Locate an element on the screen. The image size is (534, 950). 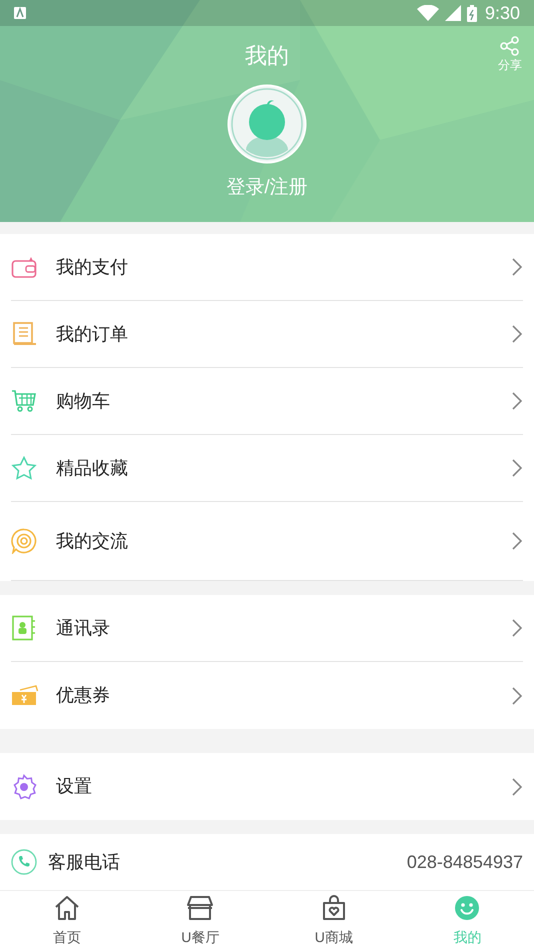
menu-label: 购物车 is located at coordinates (83, 401).